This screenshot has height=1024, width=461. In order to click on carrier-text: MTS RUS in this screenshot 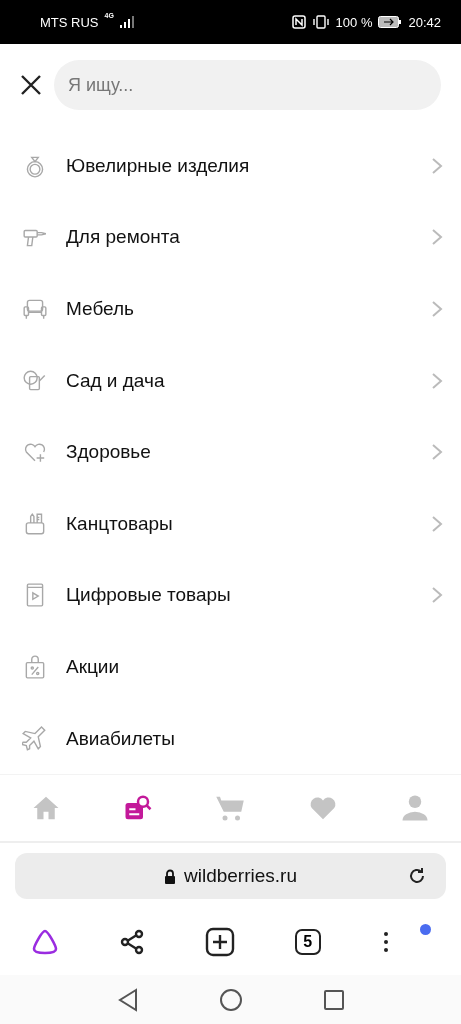, I will do `click(69, 22)`.